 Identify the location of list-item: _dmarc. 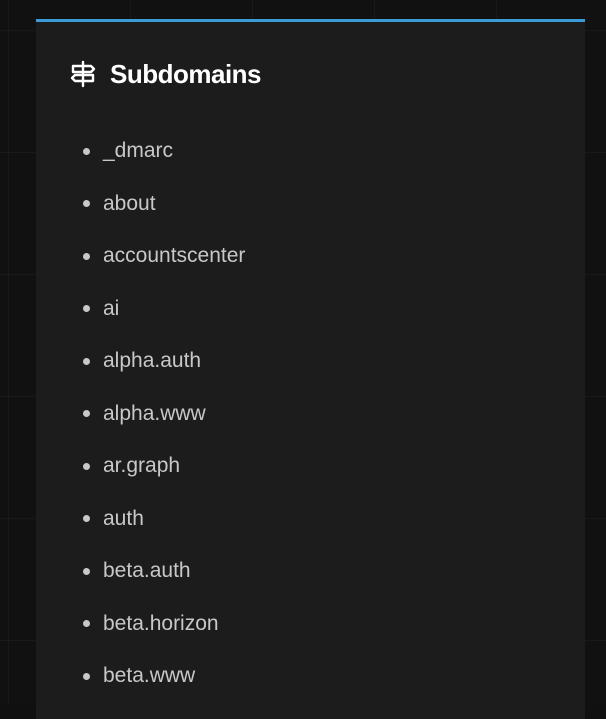
(164, 151).